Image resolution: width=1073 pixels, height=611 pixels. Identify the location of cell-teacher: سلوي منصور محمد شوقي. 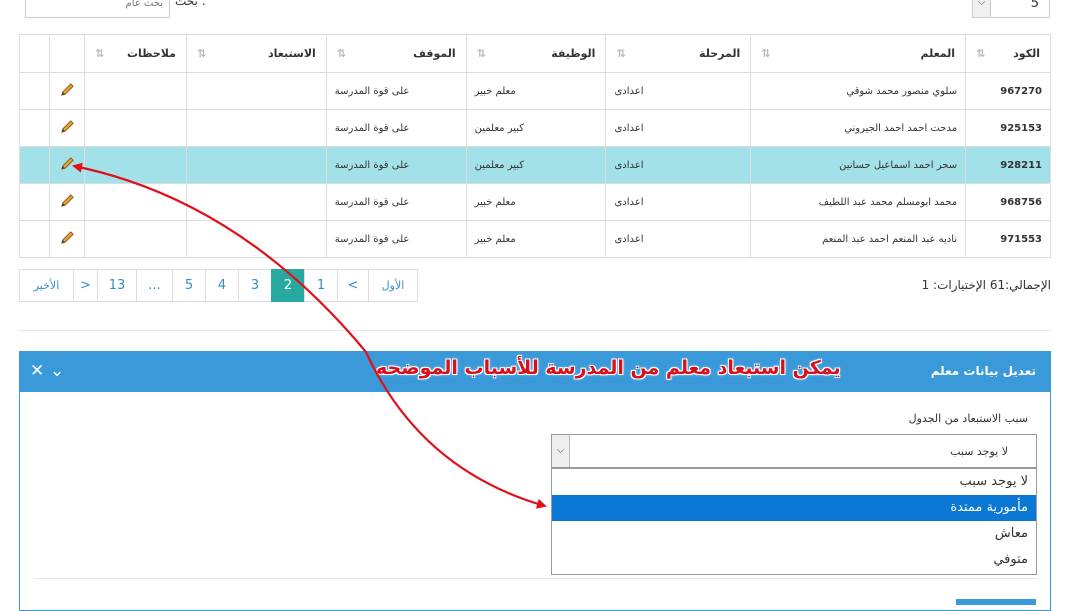
(858, 91).